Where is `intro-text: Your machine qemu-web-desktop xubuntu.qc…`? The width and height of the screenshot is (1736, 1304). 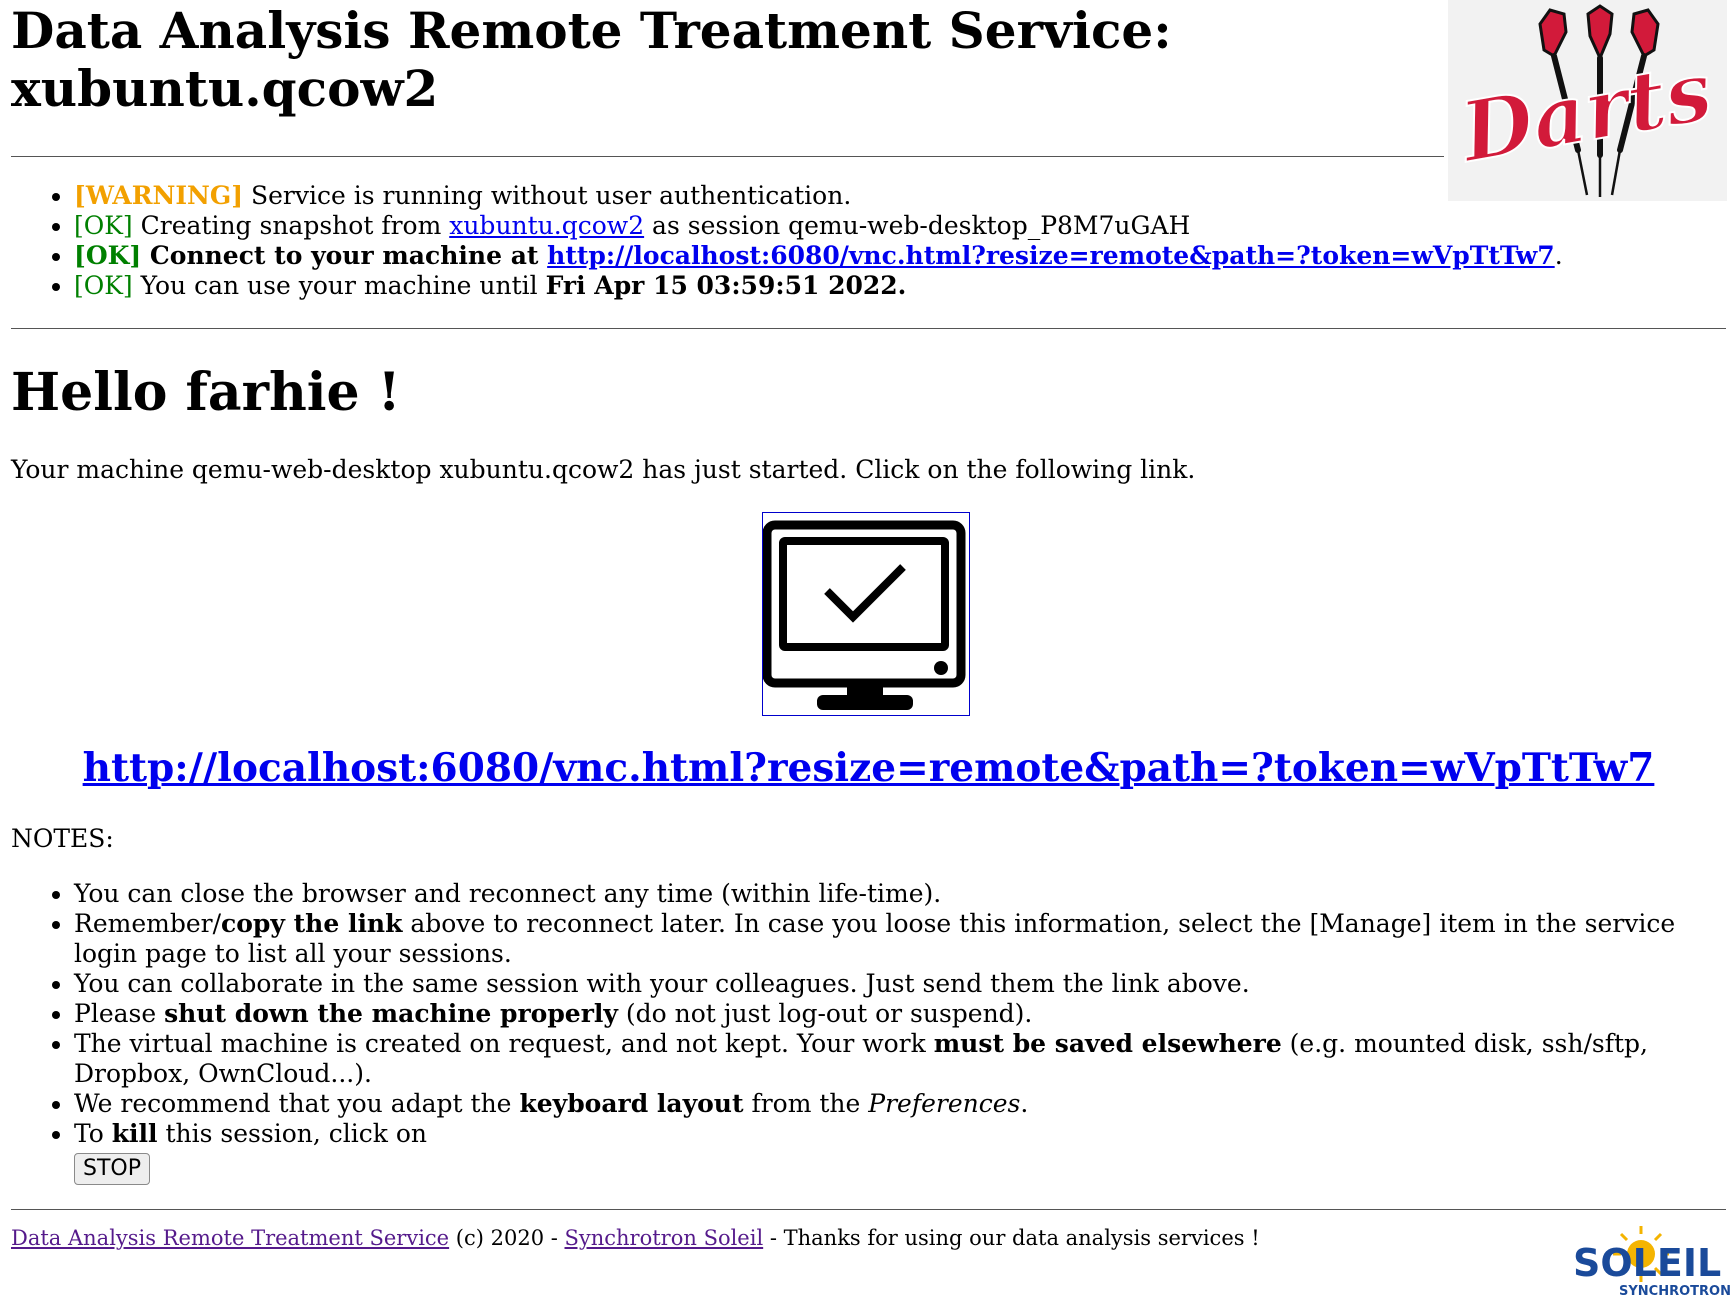 intro-text: Your machine qemu-web-desktop xubuntu.qc… is located at coordinates (603, 469).